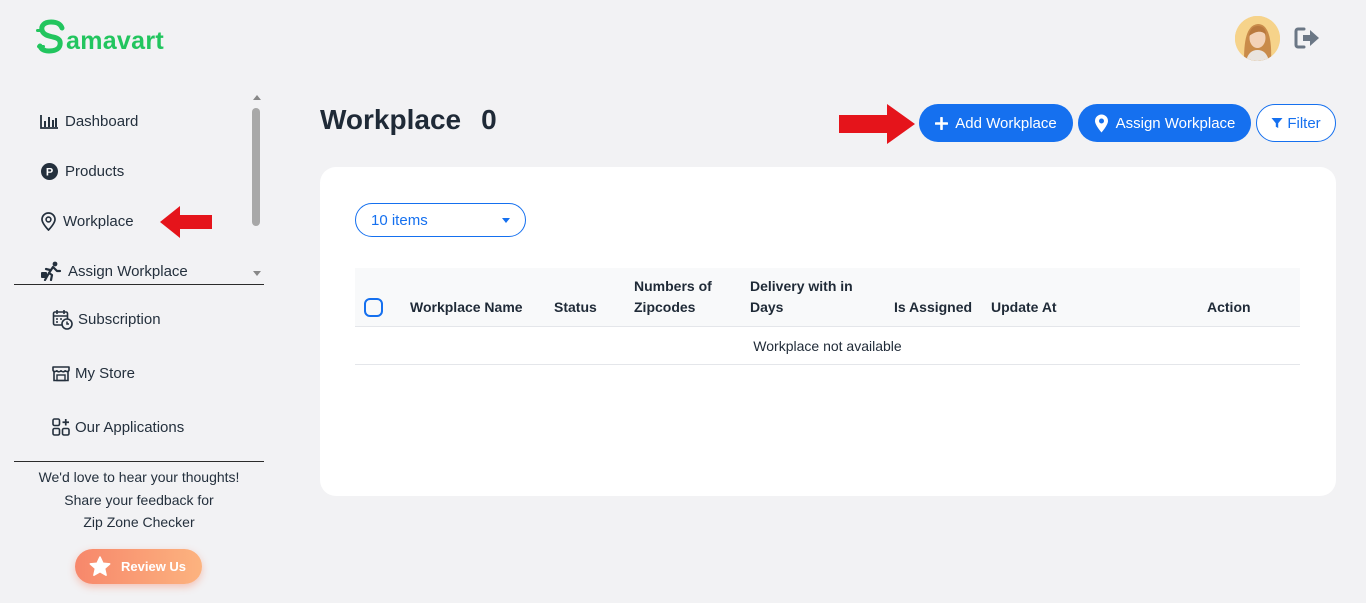 This screenshot has width=1366, height=603. Describe the element at coordinates (1006, 123) in the screenshot. I see `add-workplace-label: Add Workplace` at that location.